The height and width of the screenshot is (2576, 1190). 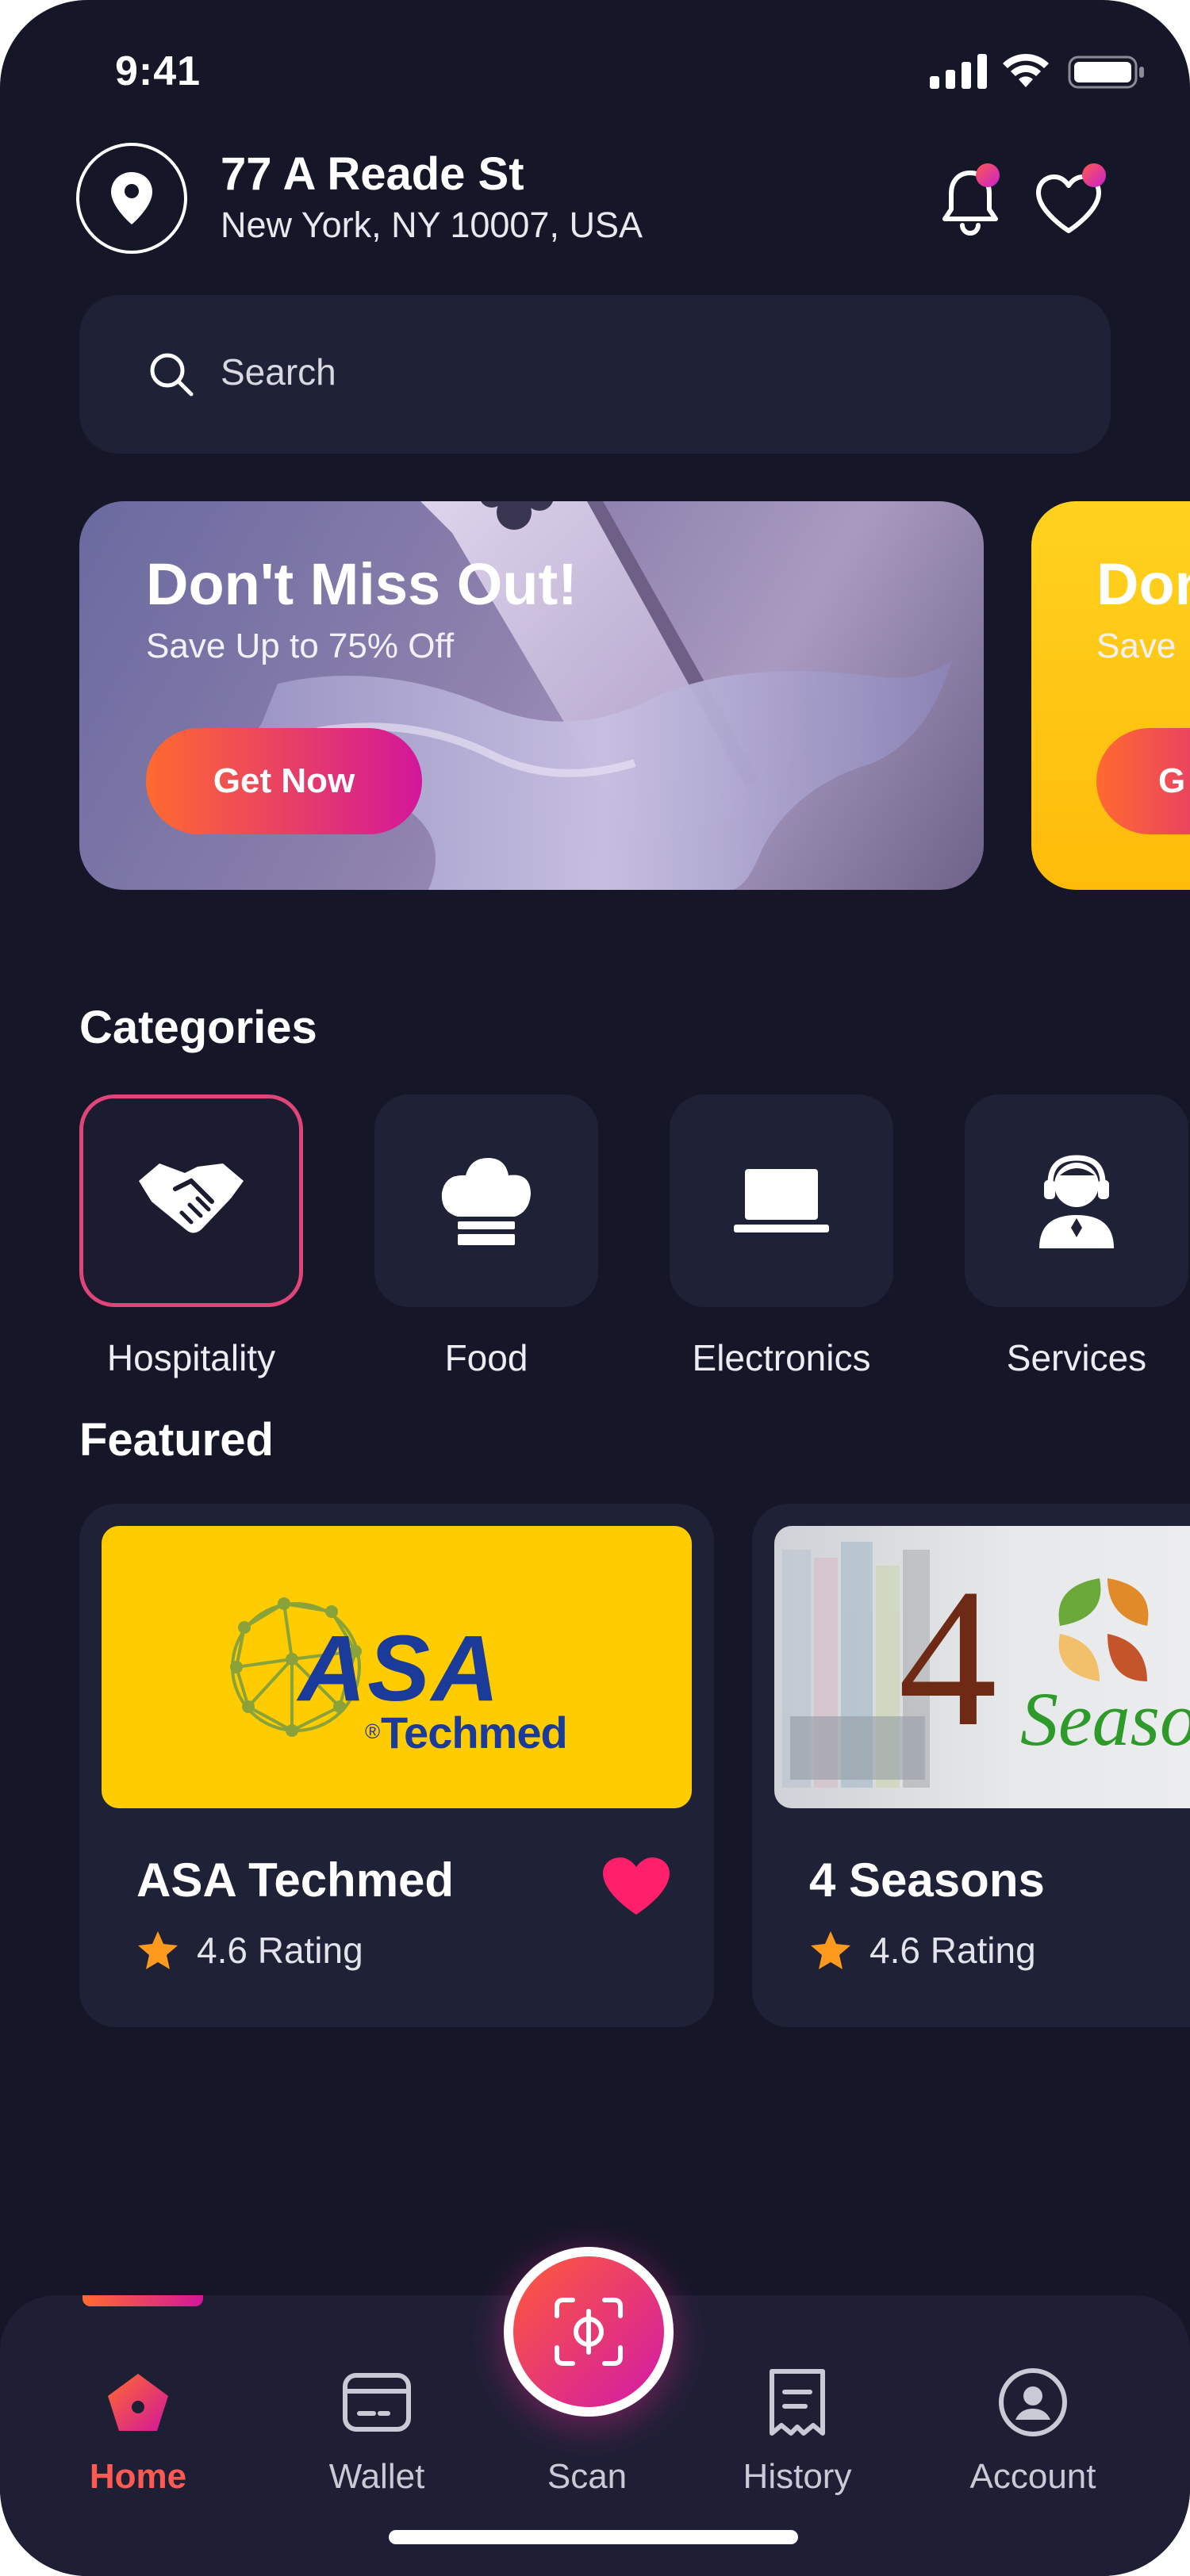 I want to click on laptop-icon, so click(x=781, y=1200).